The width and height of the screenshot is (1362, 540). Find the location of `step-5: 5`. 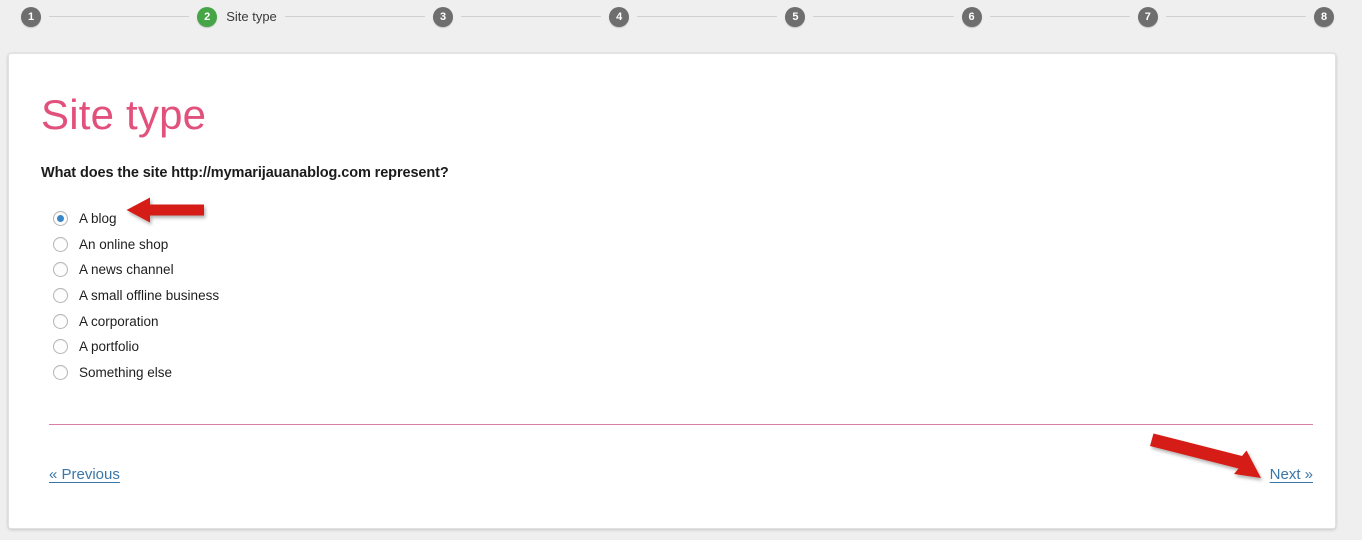

step-5: 5 is located at coordinates (795, 16).